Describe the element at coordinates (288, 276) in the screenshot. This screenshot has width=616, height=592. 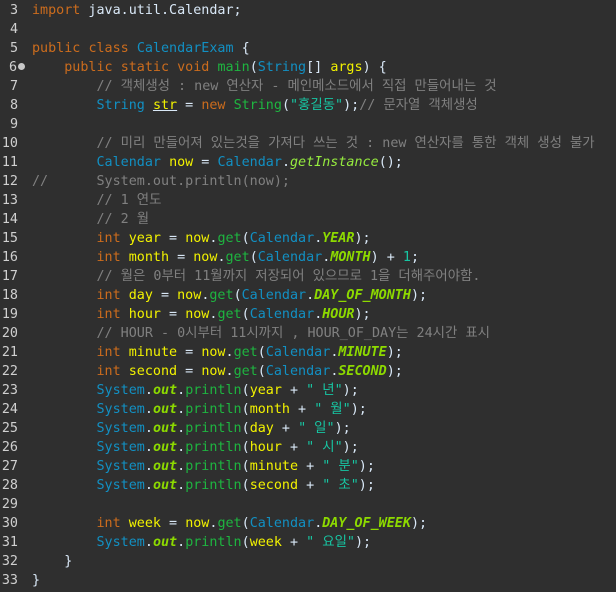
I see `code-token: // 월은 0부터 11월까지 저장되어 있으므로 1을 더해주어야함.` at that location.